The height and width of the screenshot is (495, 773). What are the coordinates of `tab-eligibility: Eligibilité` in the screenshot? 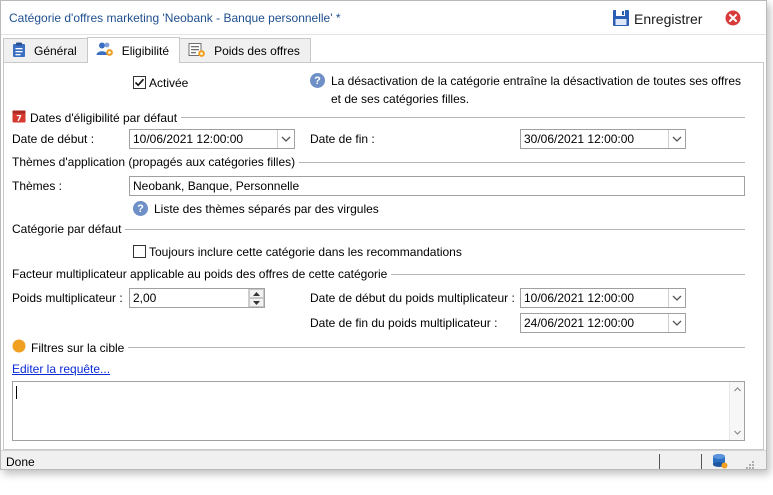 It's located at (133, 50).